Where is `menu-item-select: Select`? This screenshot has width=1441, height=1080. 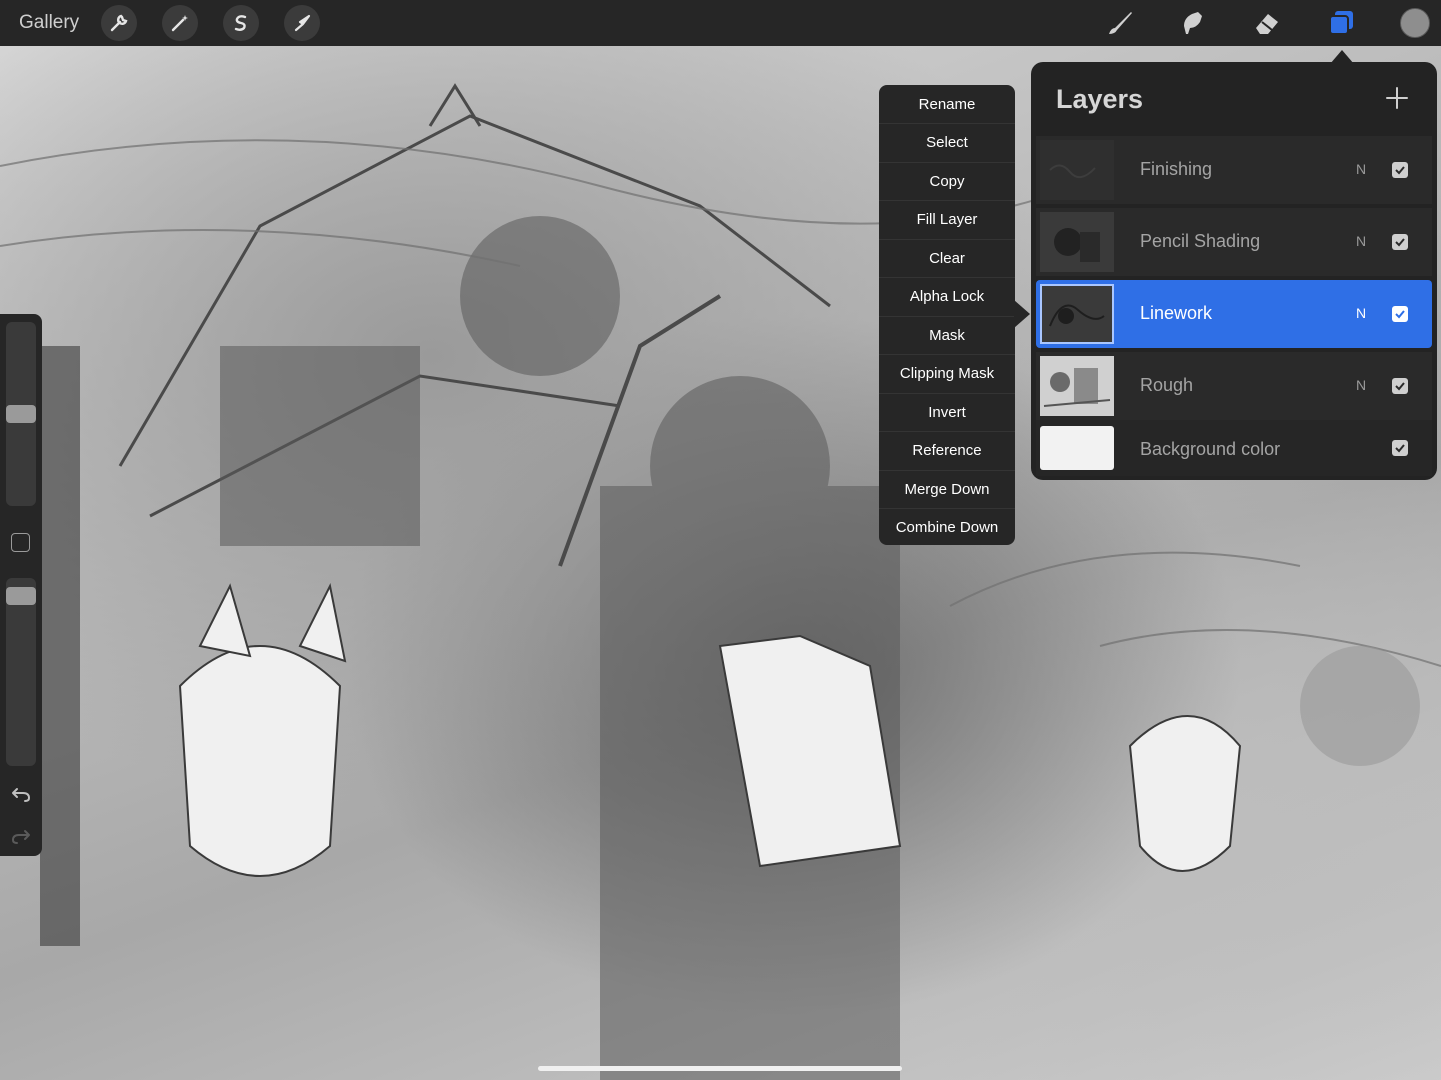
menu-item-select: Select is located at coordinates (947, 142).